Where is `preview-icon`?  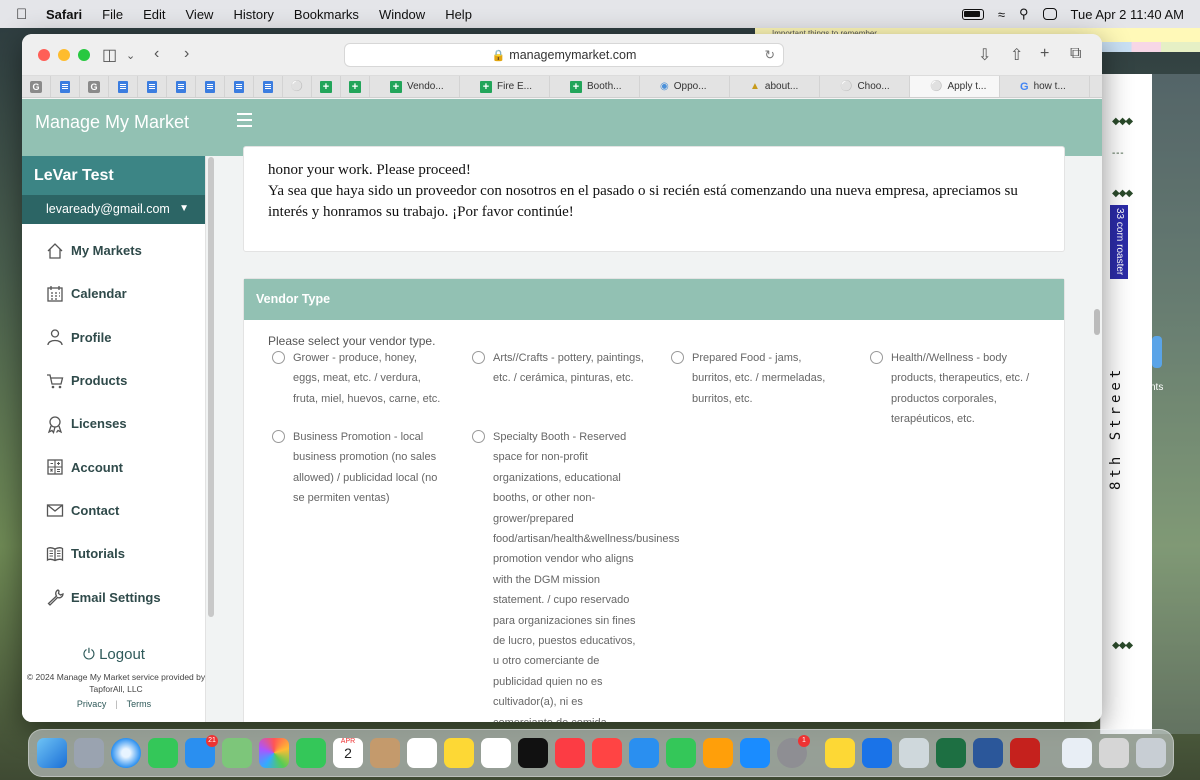 preview-icon is located at coordinates (914, 753).